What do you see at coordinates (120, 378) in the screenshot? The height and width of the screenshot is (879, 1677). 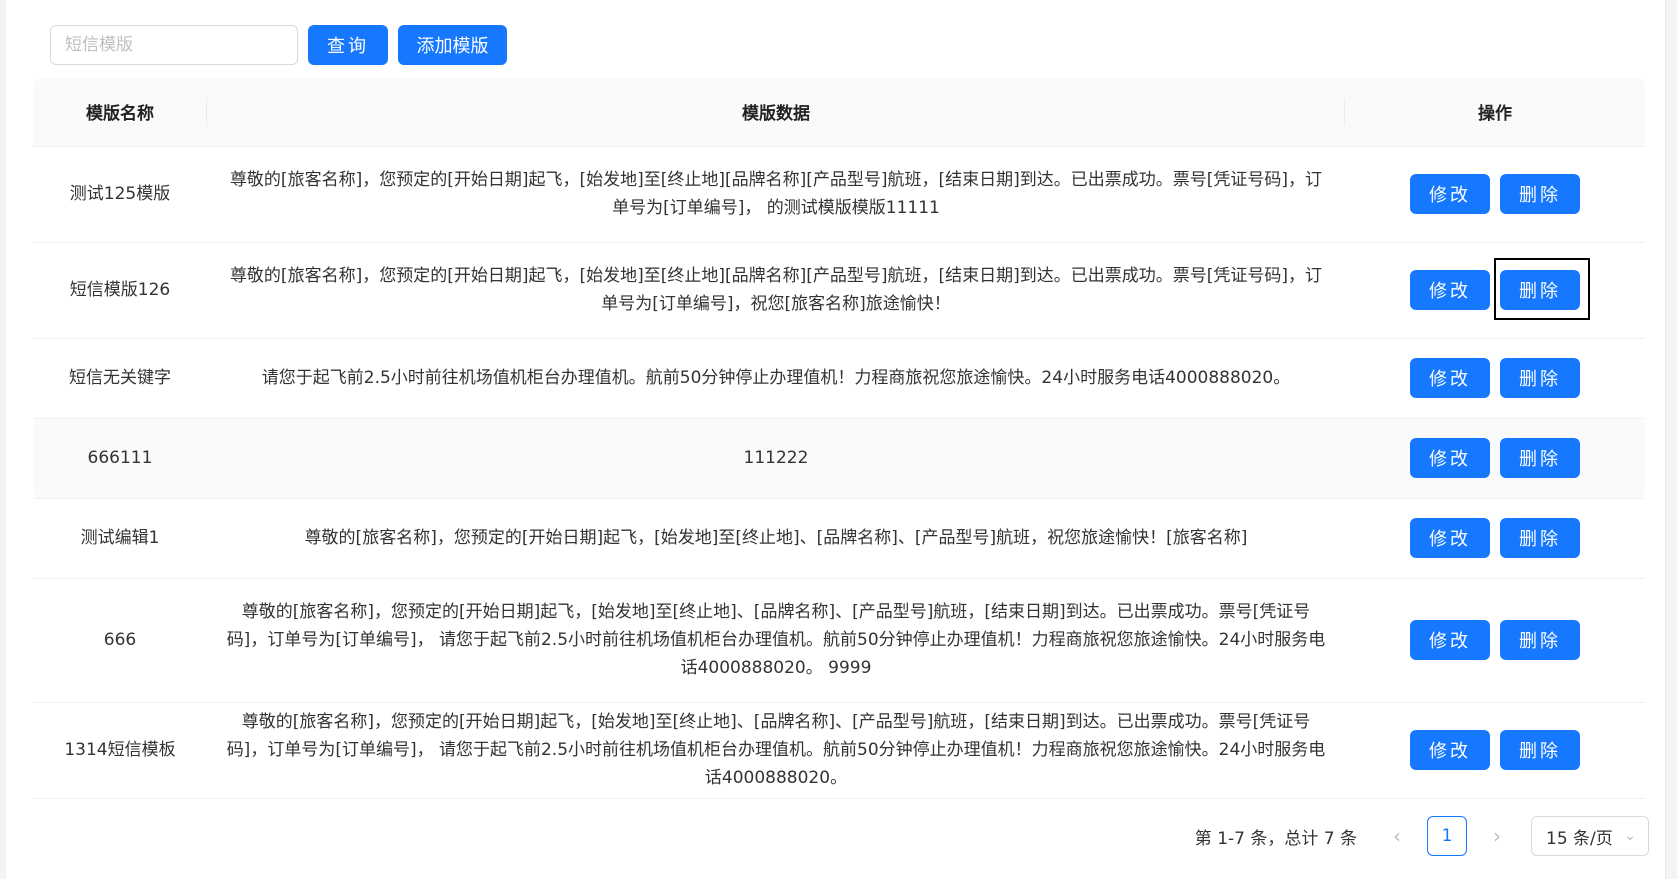 I see `template-name: 短信无关键字` at bounding box center [120, 378].